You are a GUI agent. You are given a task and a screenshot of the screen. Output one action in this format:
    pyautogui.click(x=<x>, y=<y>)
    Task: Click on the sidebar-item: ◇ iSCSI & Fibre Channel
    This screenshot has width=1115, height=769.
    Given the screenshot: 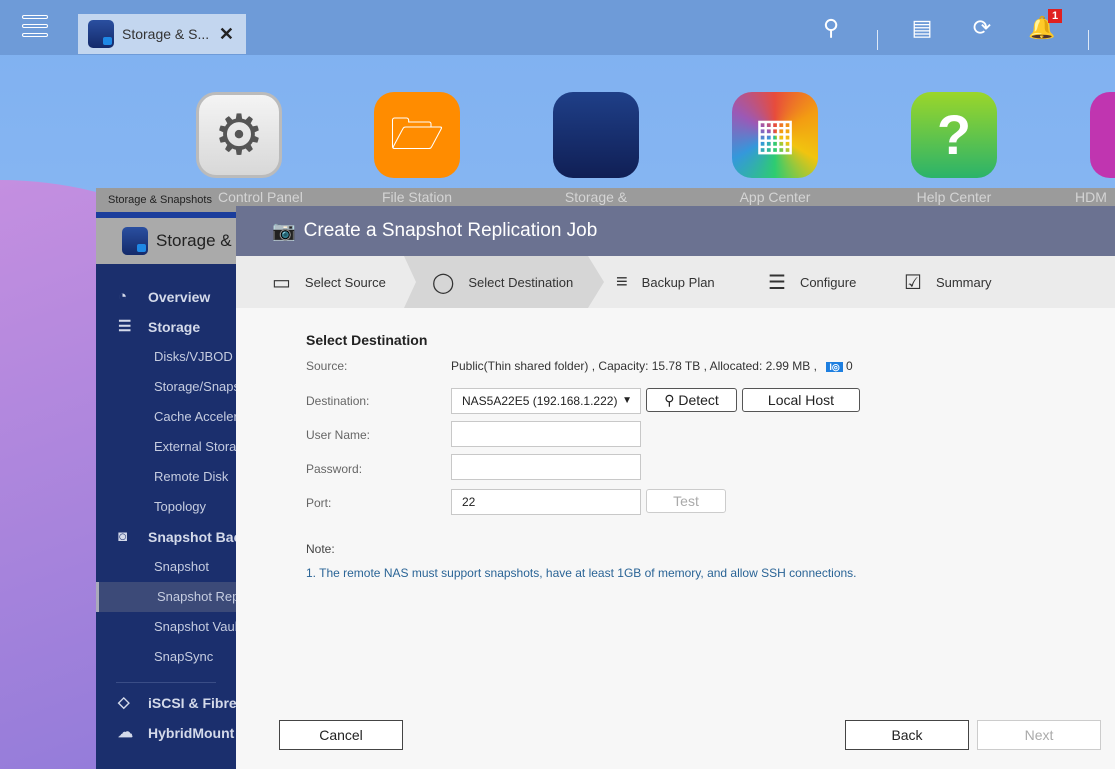 What is the action you would take?
    pyautogui.click(x=166, y=703)
    